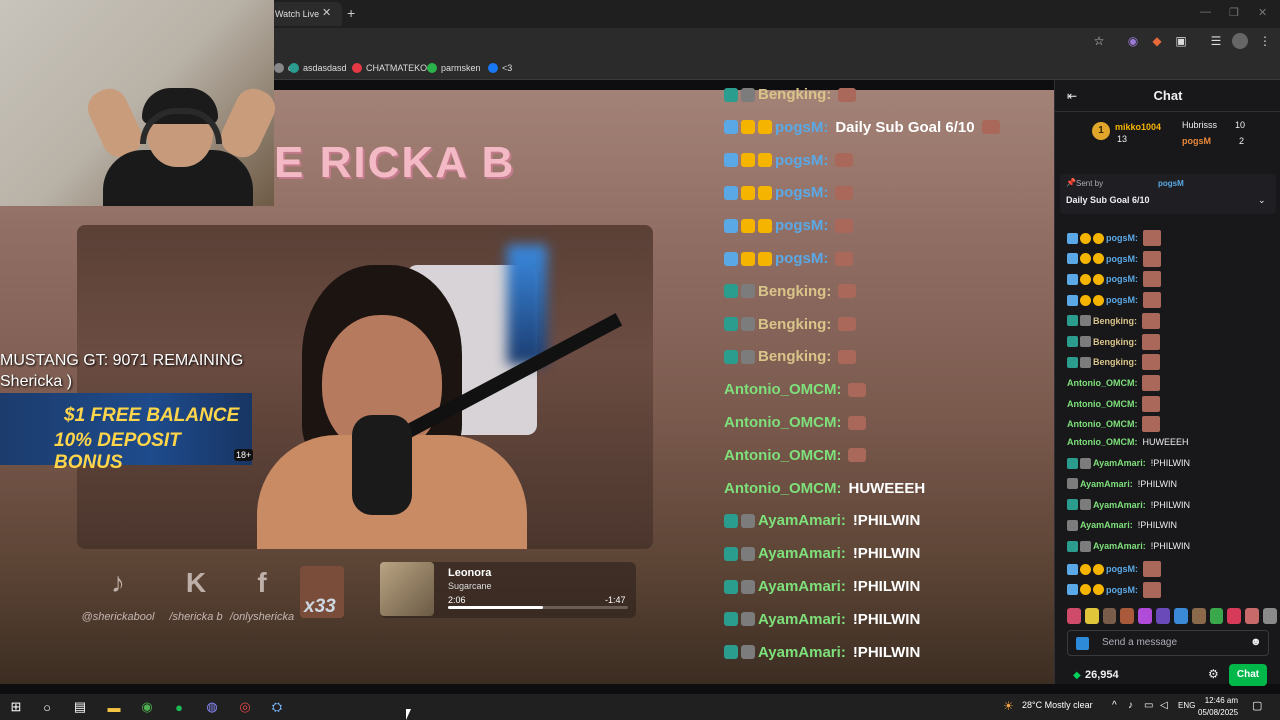 This screenshot has width=1280, height=720. I want to click on window-close-icon: ✕, so click(1262, 12).